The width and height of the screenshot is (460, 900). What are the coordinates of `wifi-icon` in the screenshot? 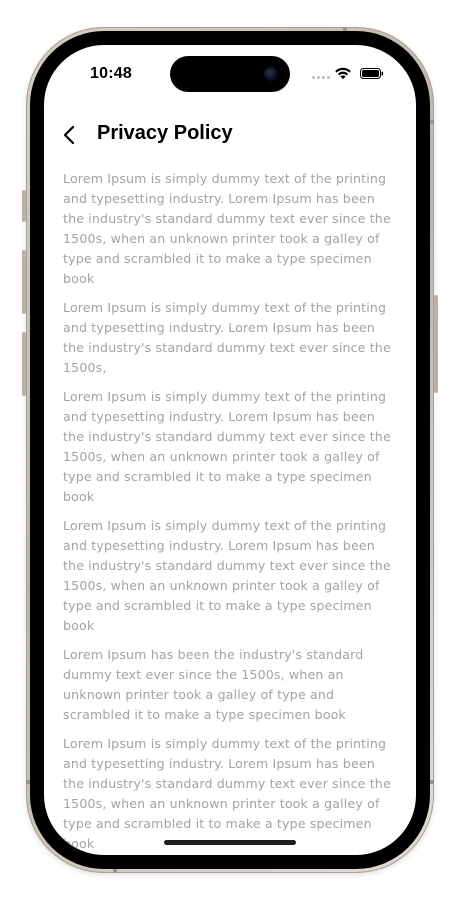 It's located at (343, 73).